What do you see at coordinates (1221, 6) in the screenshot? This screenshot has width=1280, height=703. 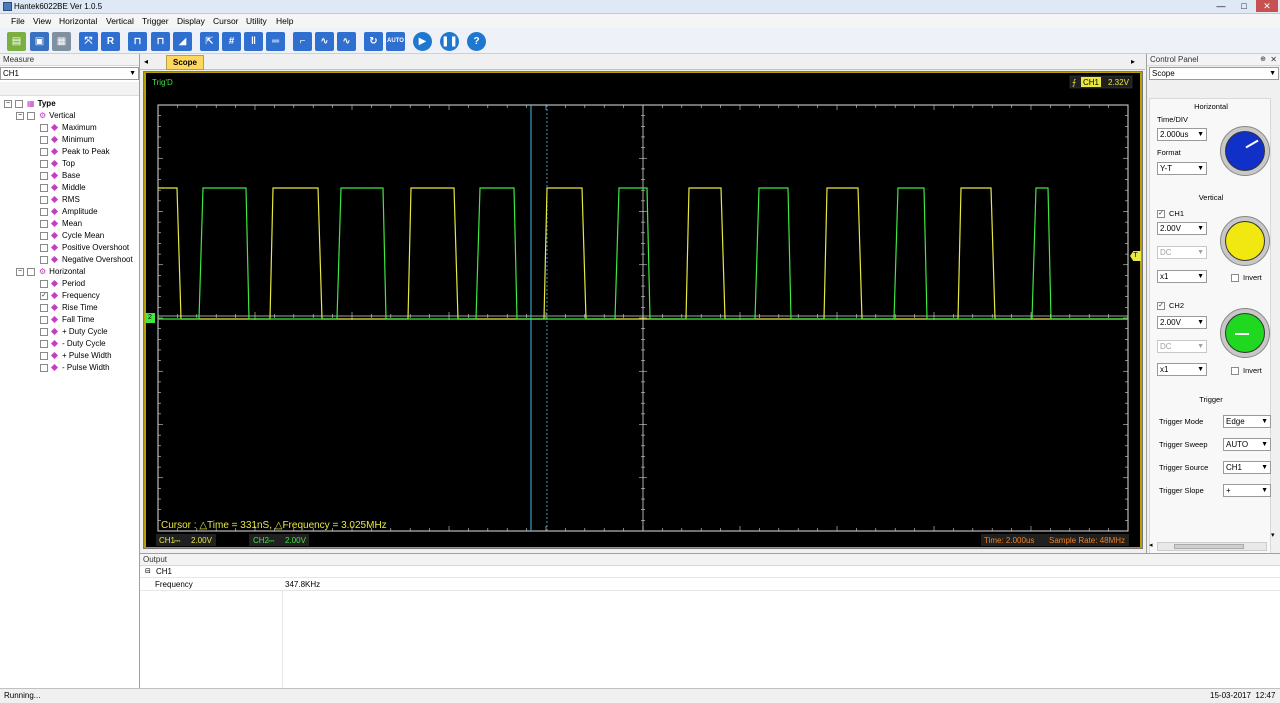 I see `minimize-button: —` at bounding box center [1221, 6].